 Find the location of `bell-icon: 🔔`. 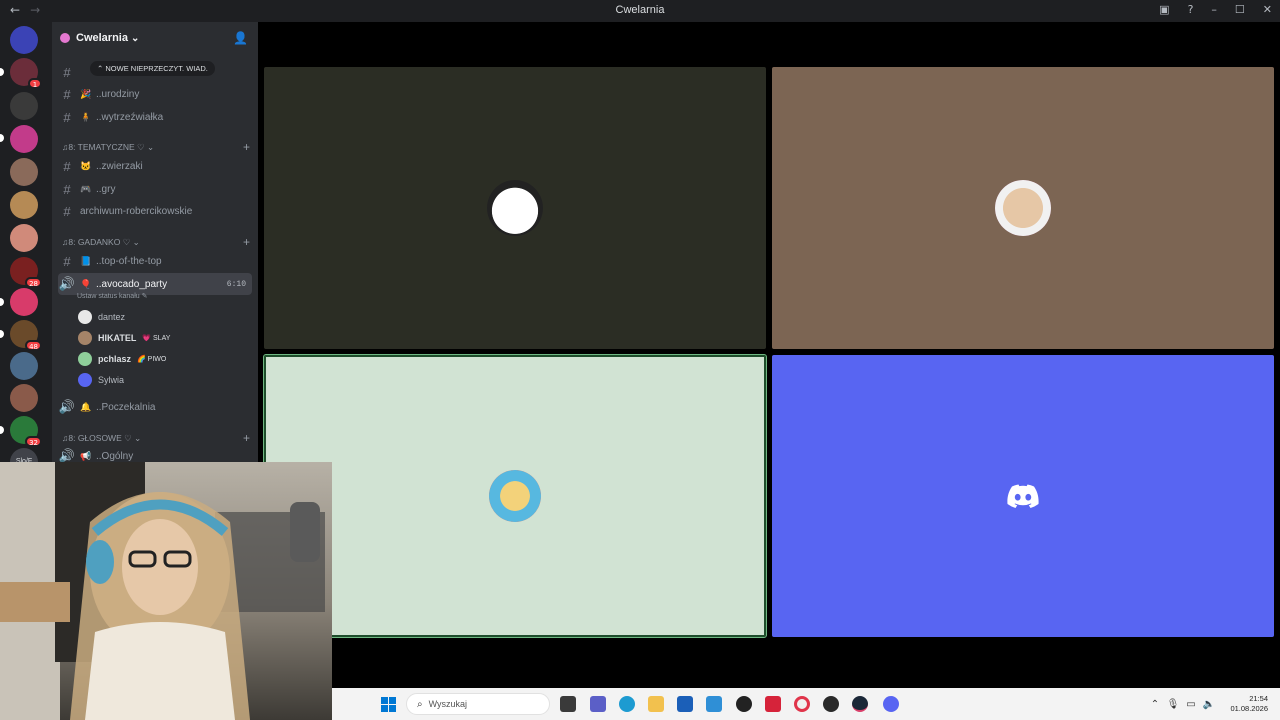

bell-icon: 🔔 is located at coordinates (86, 406).